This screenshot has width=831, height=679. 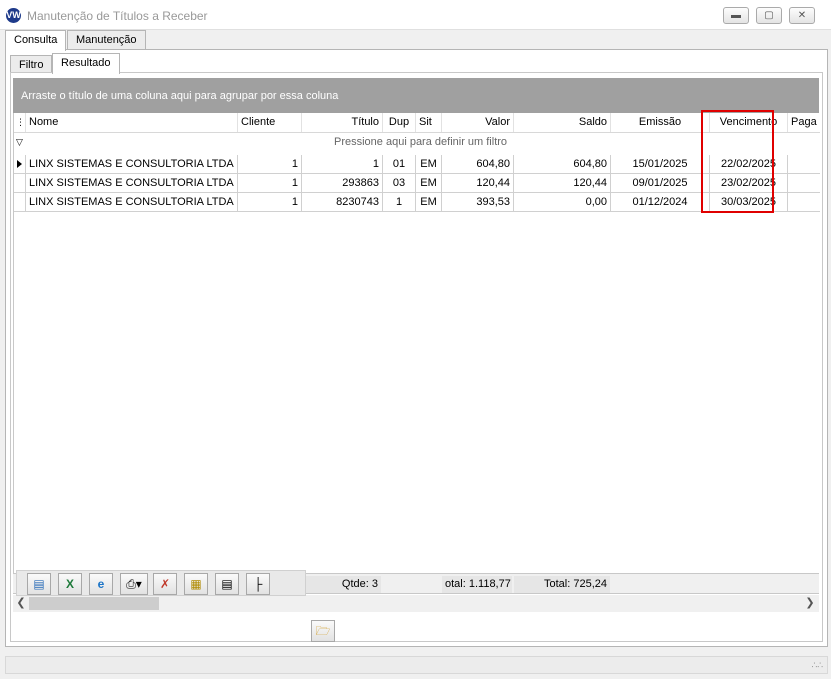 I want to click on excel-icon: X, so click(x=69, y=584).